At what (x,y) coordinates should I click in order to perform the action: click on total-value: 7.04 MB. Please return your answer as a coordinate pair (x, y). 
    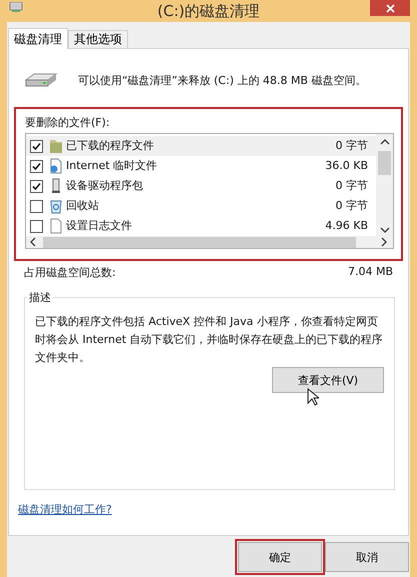
    Looking at the image, I should click on (370, 272).